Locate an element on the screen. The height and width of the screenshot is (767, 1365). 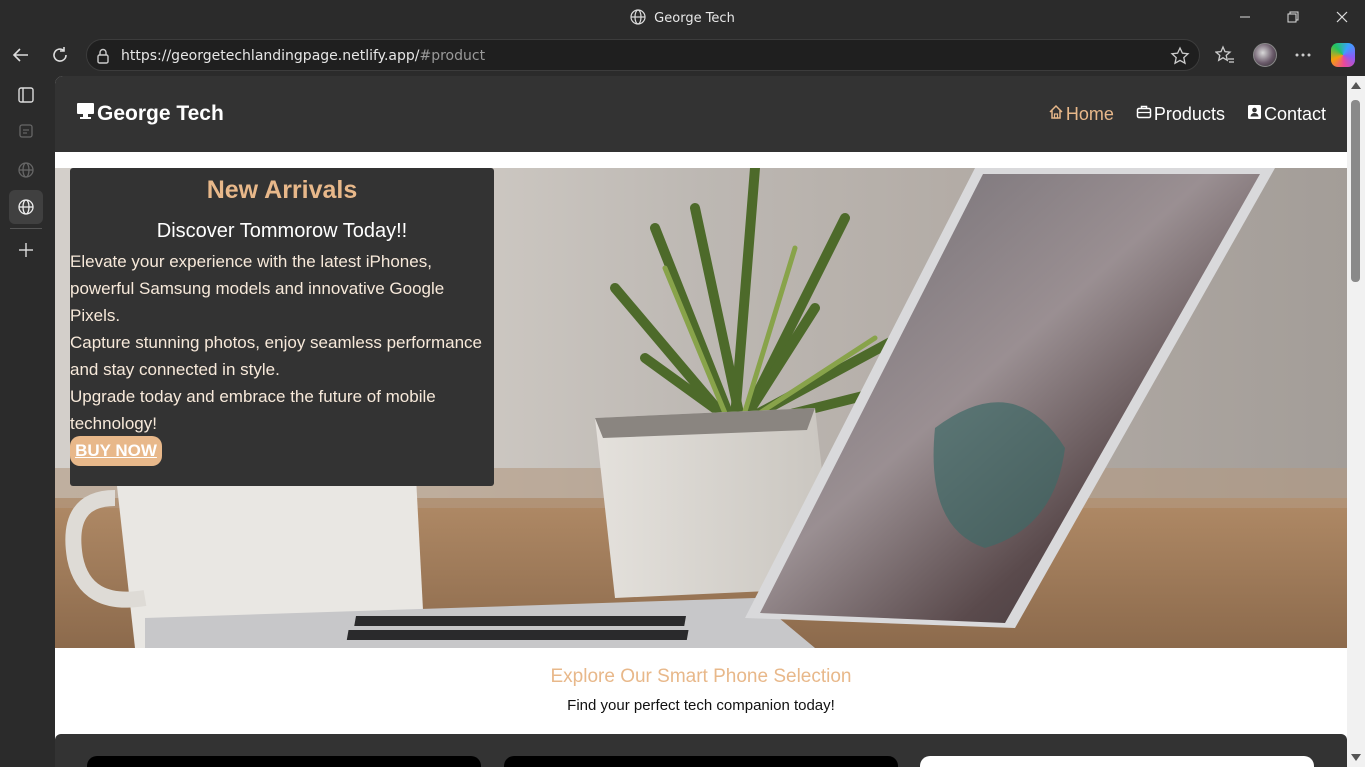
nav-home: Home is located at coordinates (1081, 114).